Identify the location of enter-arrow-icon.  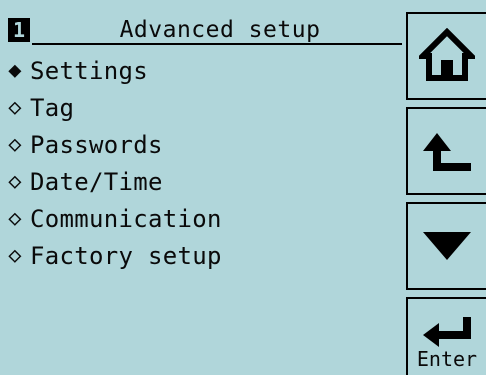
(447, 332).